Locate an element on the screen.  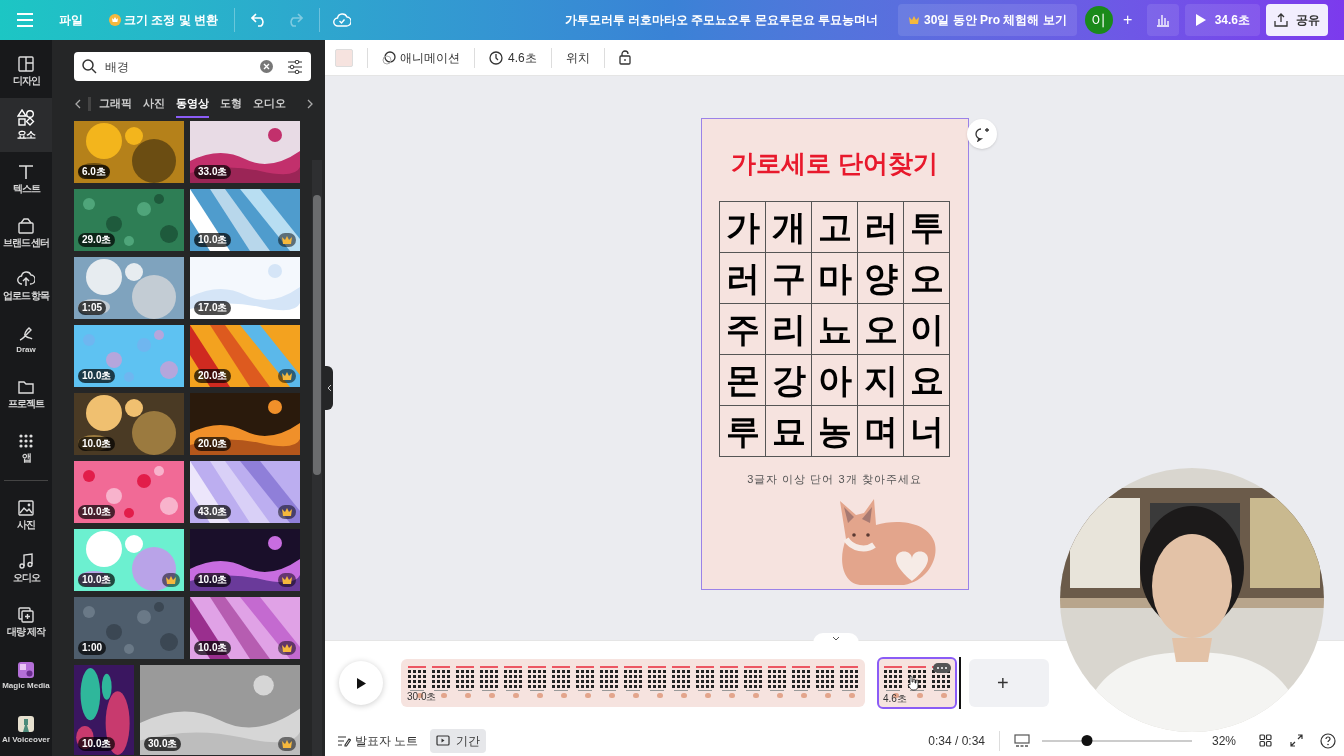
grid-cell: 묘 is located at coordinates (789, 431).